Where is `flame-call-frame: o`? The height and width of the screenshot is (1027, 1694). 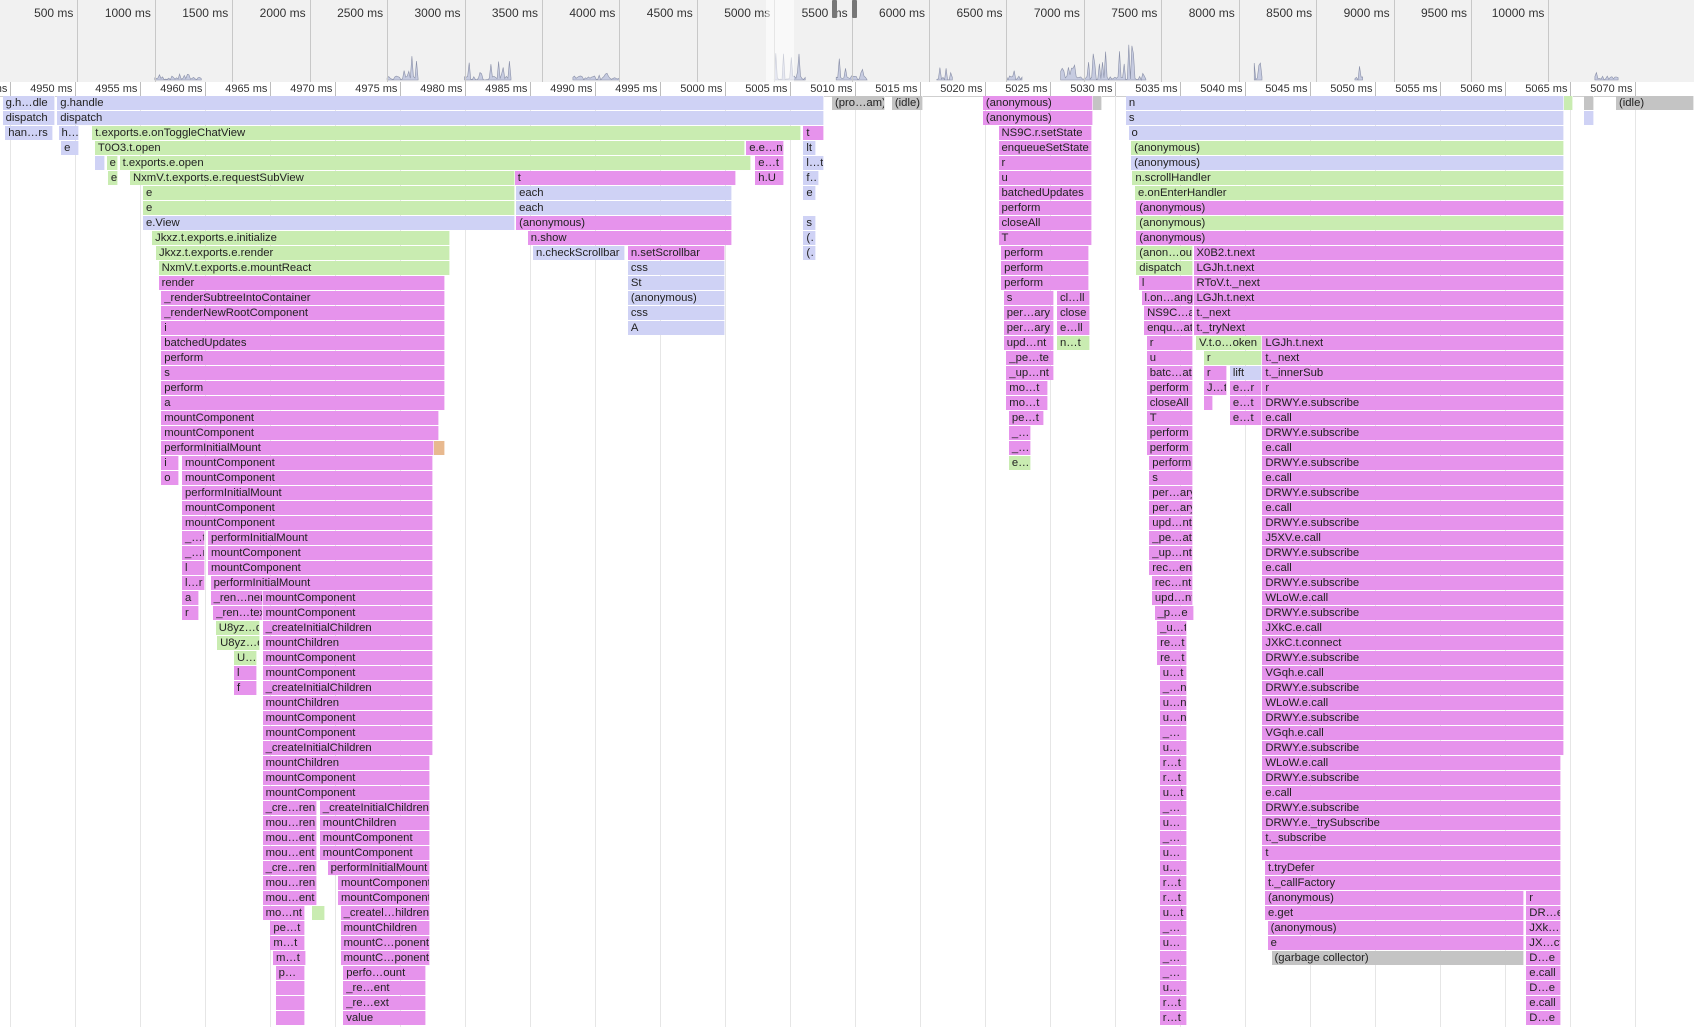
flame-call-frame: o is located at coordinates (170, 478).